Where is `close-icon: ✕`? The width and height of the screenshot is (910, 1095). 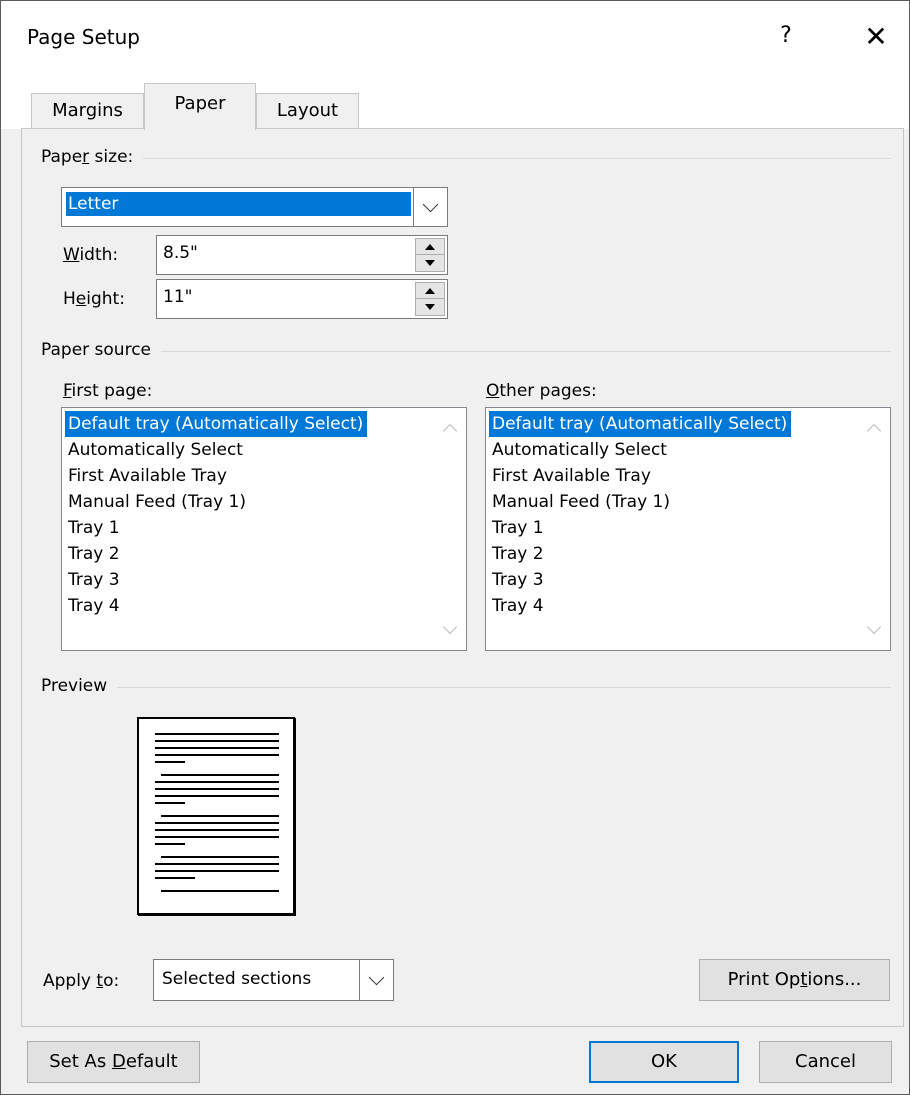 close-icon: ✕ is located at coordinates (876, 37).